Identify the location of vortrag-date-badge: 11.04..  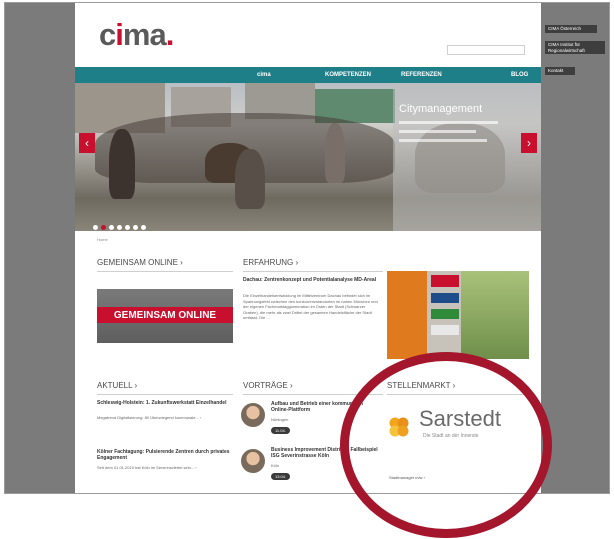
(280, 430).